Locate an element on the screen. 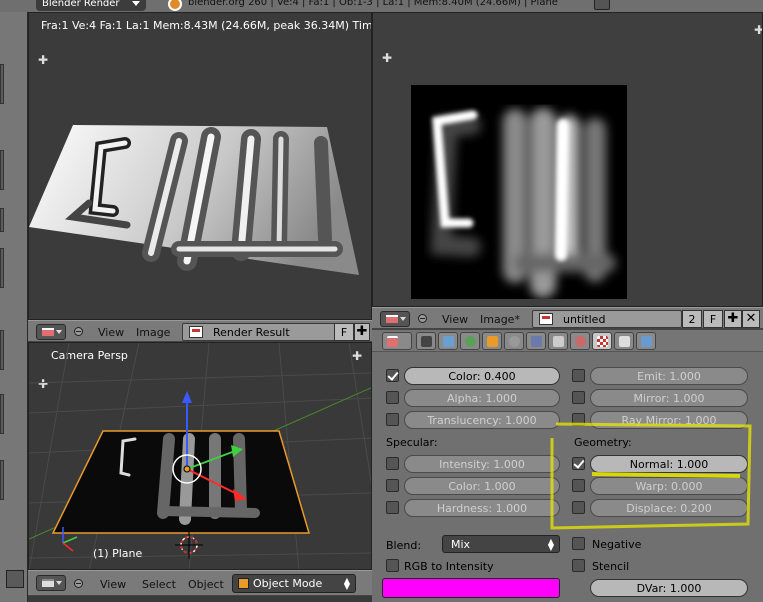 The height and width of the screenshot is (602, 763). wrench-icon is located at coordinates (536, 341).